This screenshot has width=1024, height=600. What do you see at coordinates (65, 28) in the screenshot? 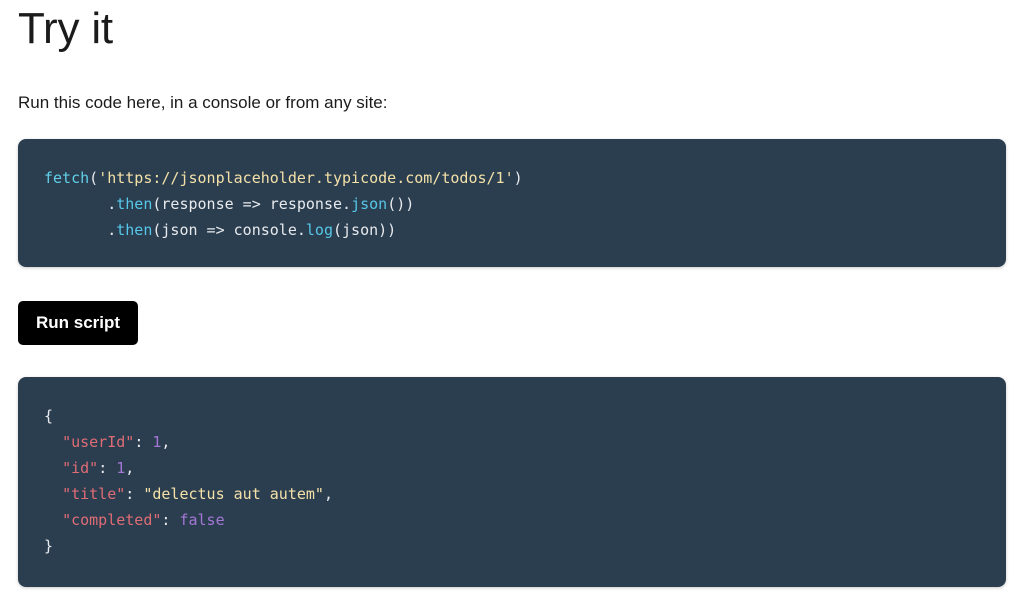
I see `page-title: Try it` at bounding box center [65, 28].